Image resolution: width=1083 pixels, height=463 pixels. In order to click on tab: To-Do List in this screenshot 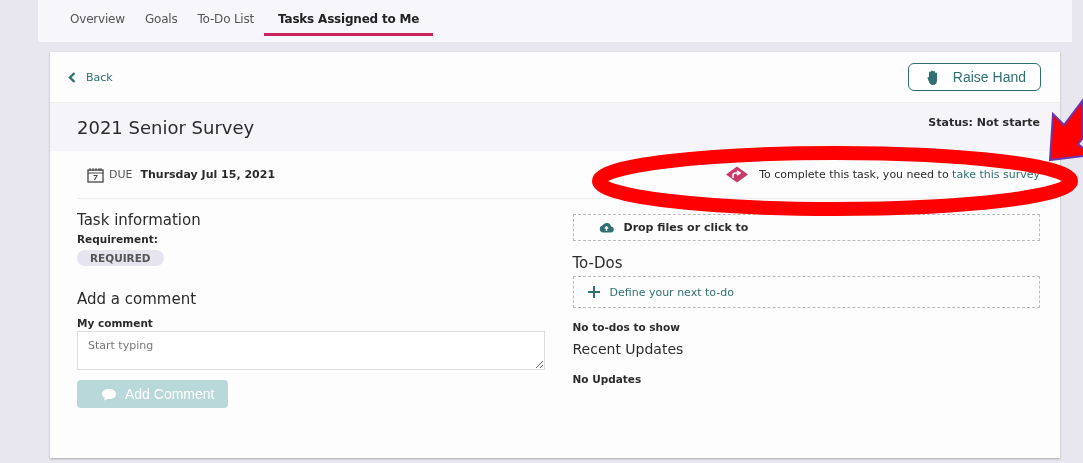, I will do `click(226, 18)`.